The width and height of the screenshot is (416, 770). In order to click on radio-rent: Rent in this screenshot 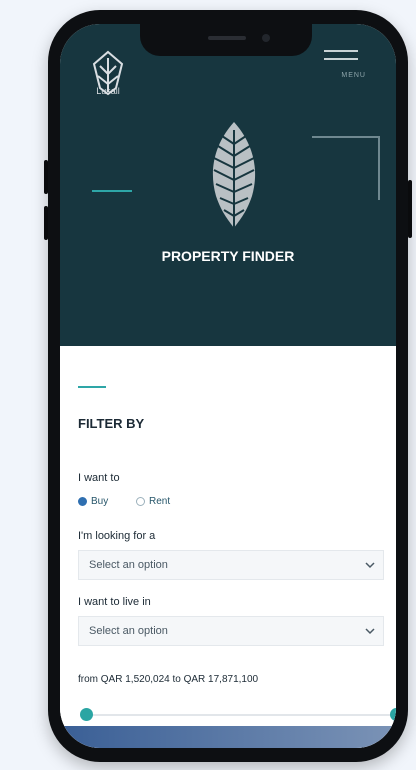, I will do `click(153, 501)`.